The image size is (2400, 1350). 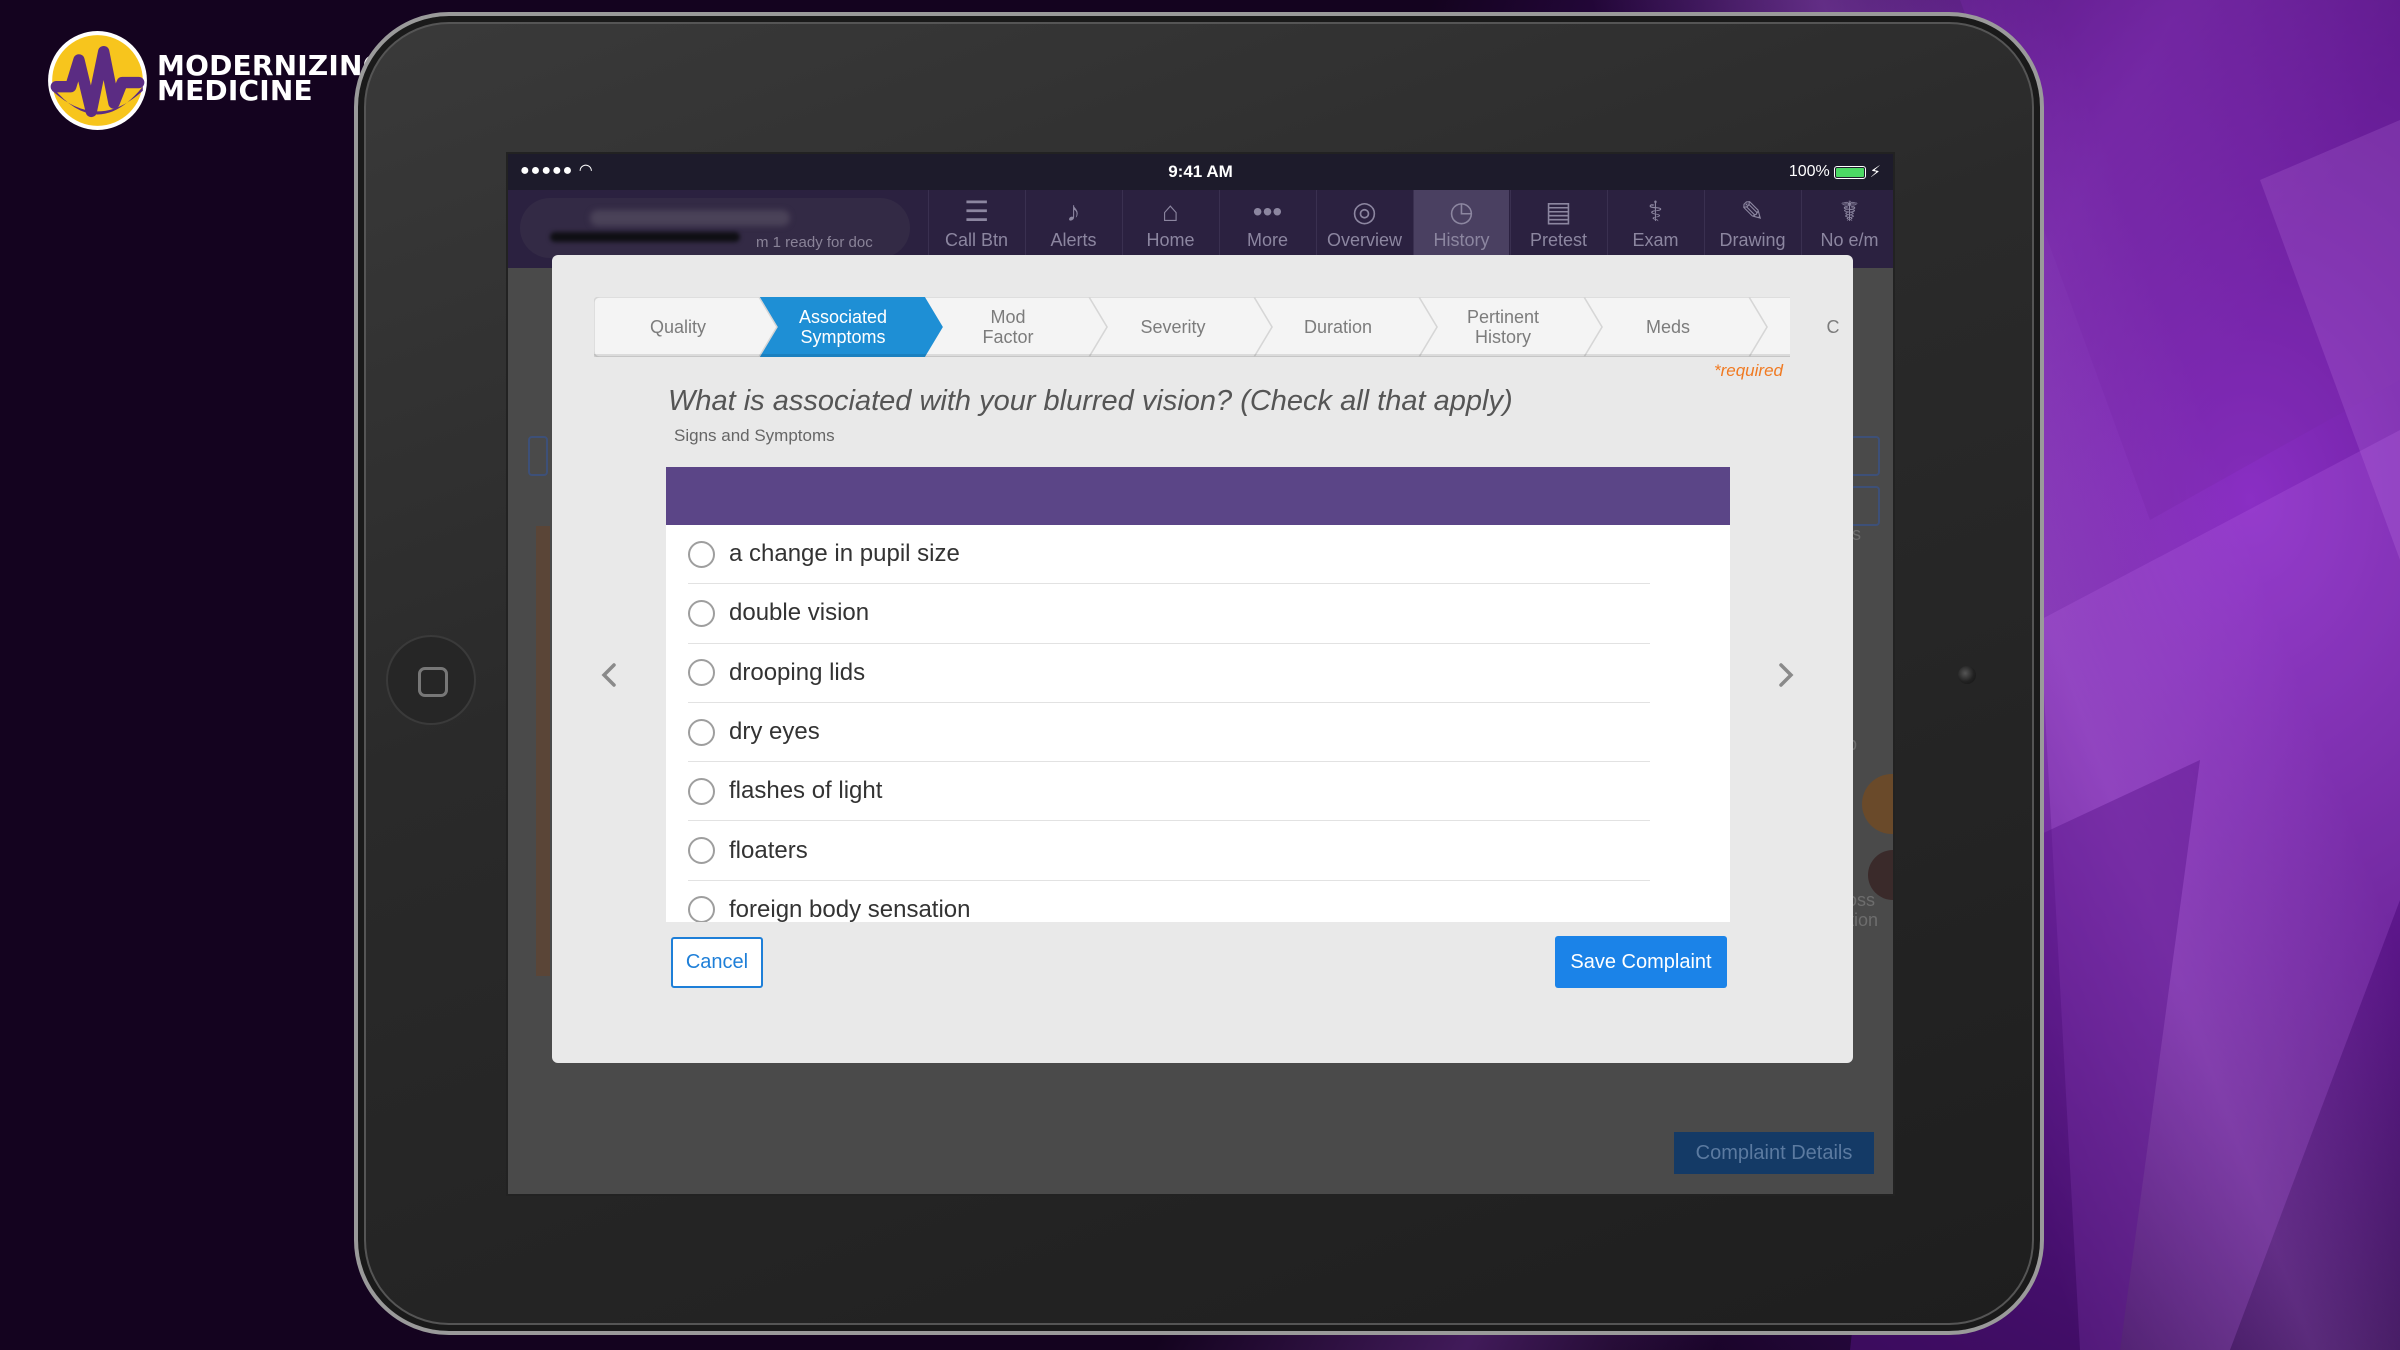 I want to click on symptom-option: floaters, so click(x=1169, y=851).